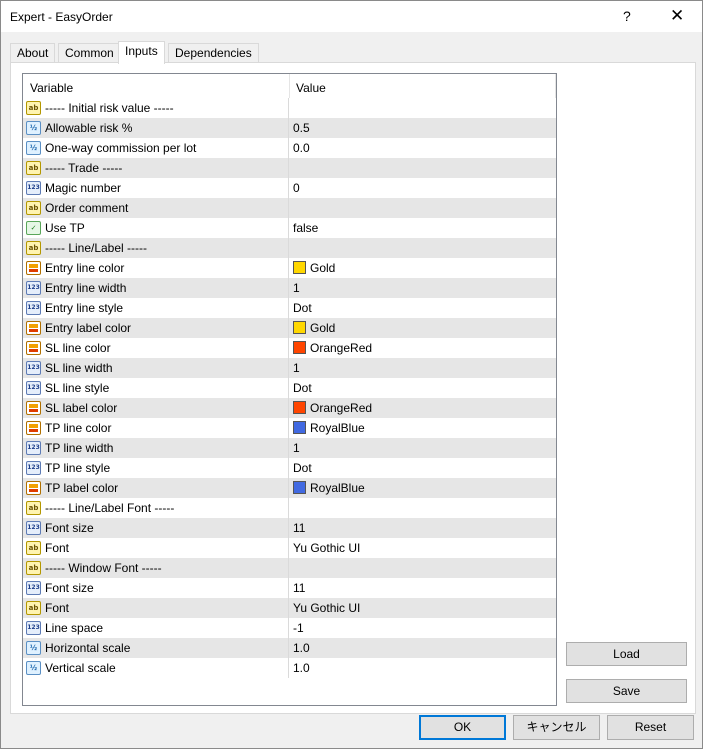  Describe the element at coordinates (156, 368) in the screenshot. I see `variable-cell: 123 SL line width` at that location.